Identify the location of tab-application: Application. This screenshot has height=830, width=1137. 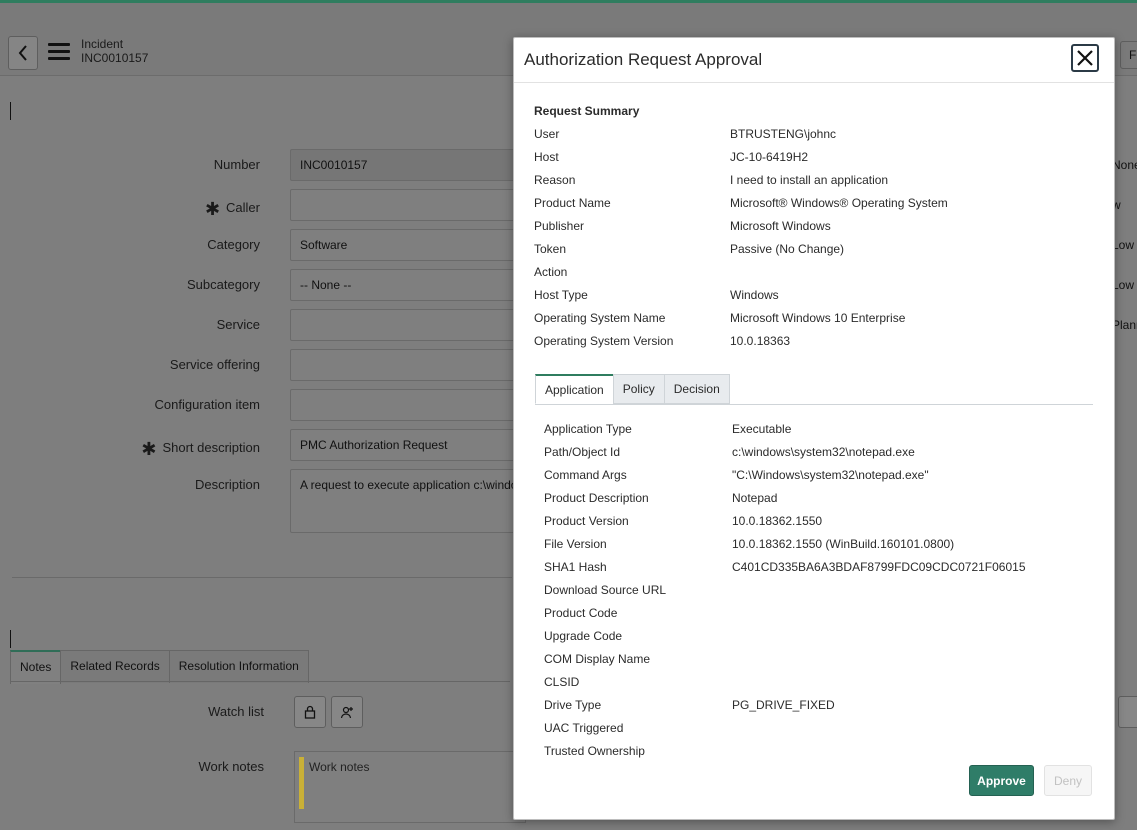
(574, 389).